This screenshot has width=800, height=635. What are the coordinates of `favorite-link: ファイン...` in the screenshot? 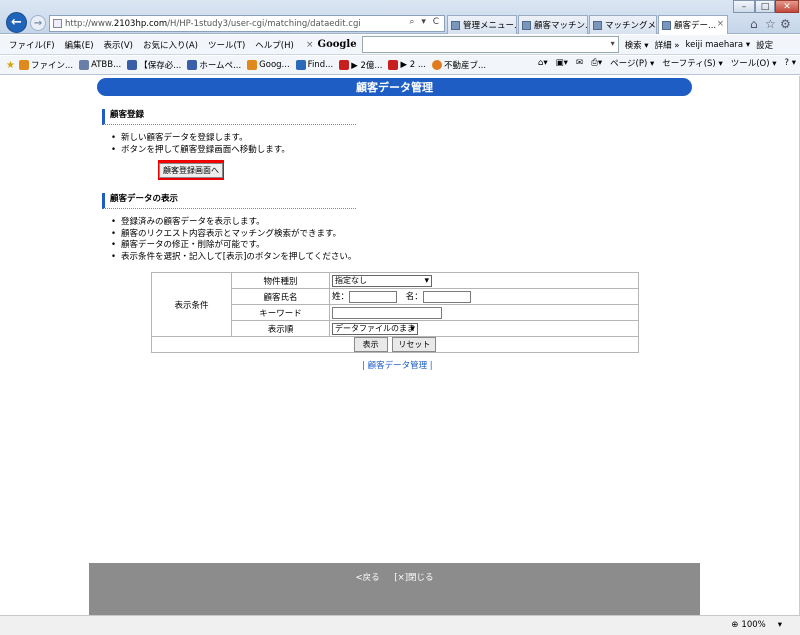 It's located at (46, 65).